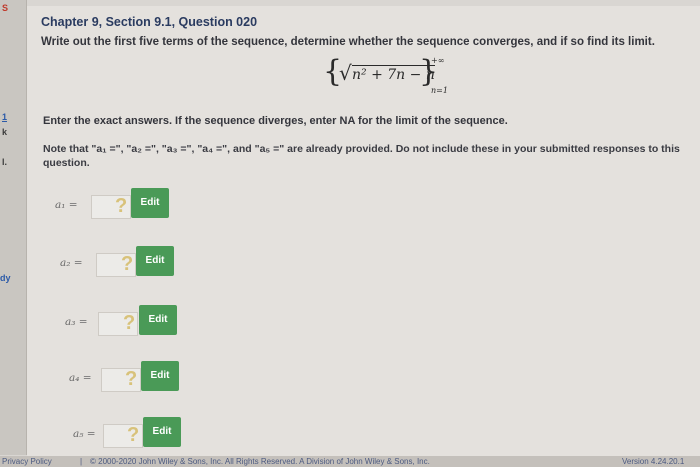  What do you see at coordinates (80, 378) in the screenshot?
I see `answer-label-a4: a₄ =` at bounding box center [80, 378].